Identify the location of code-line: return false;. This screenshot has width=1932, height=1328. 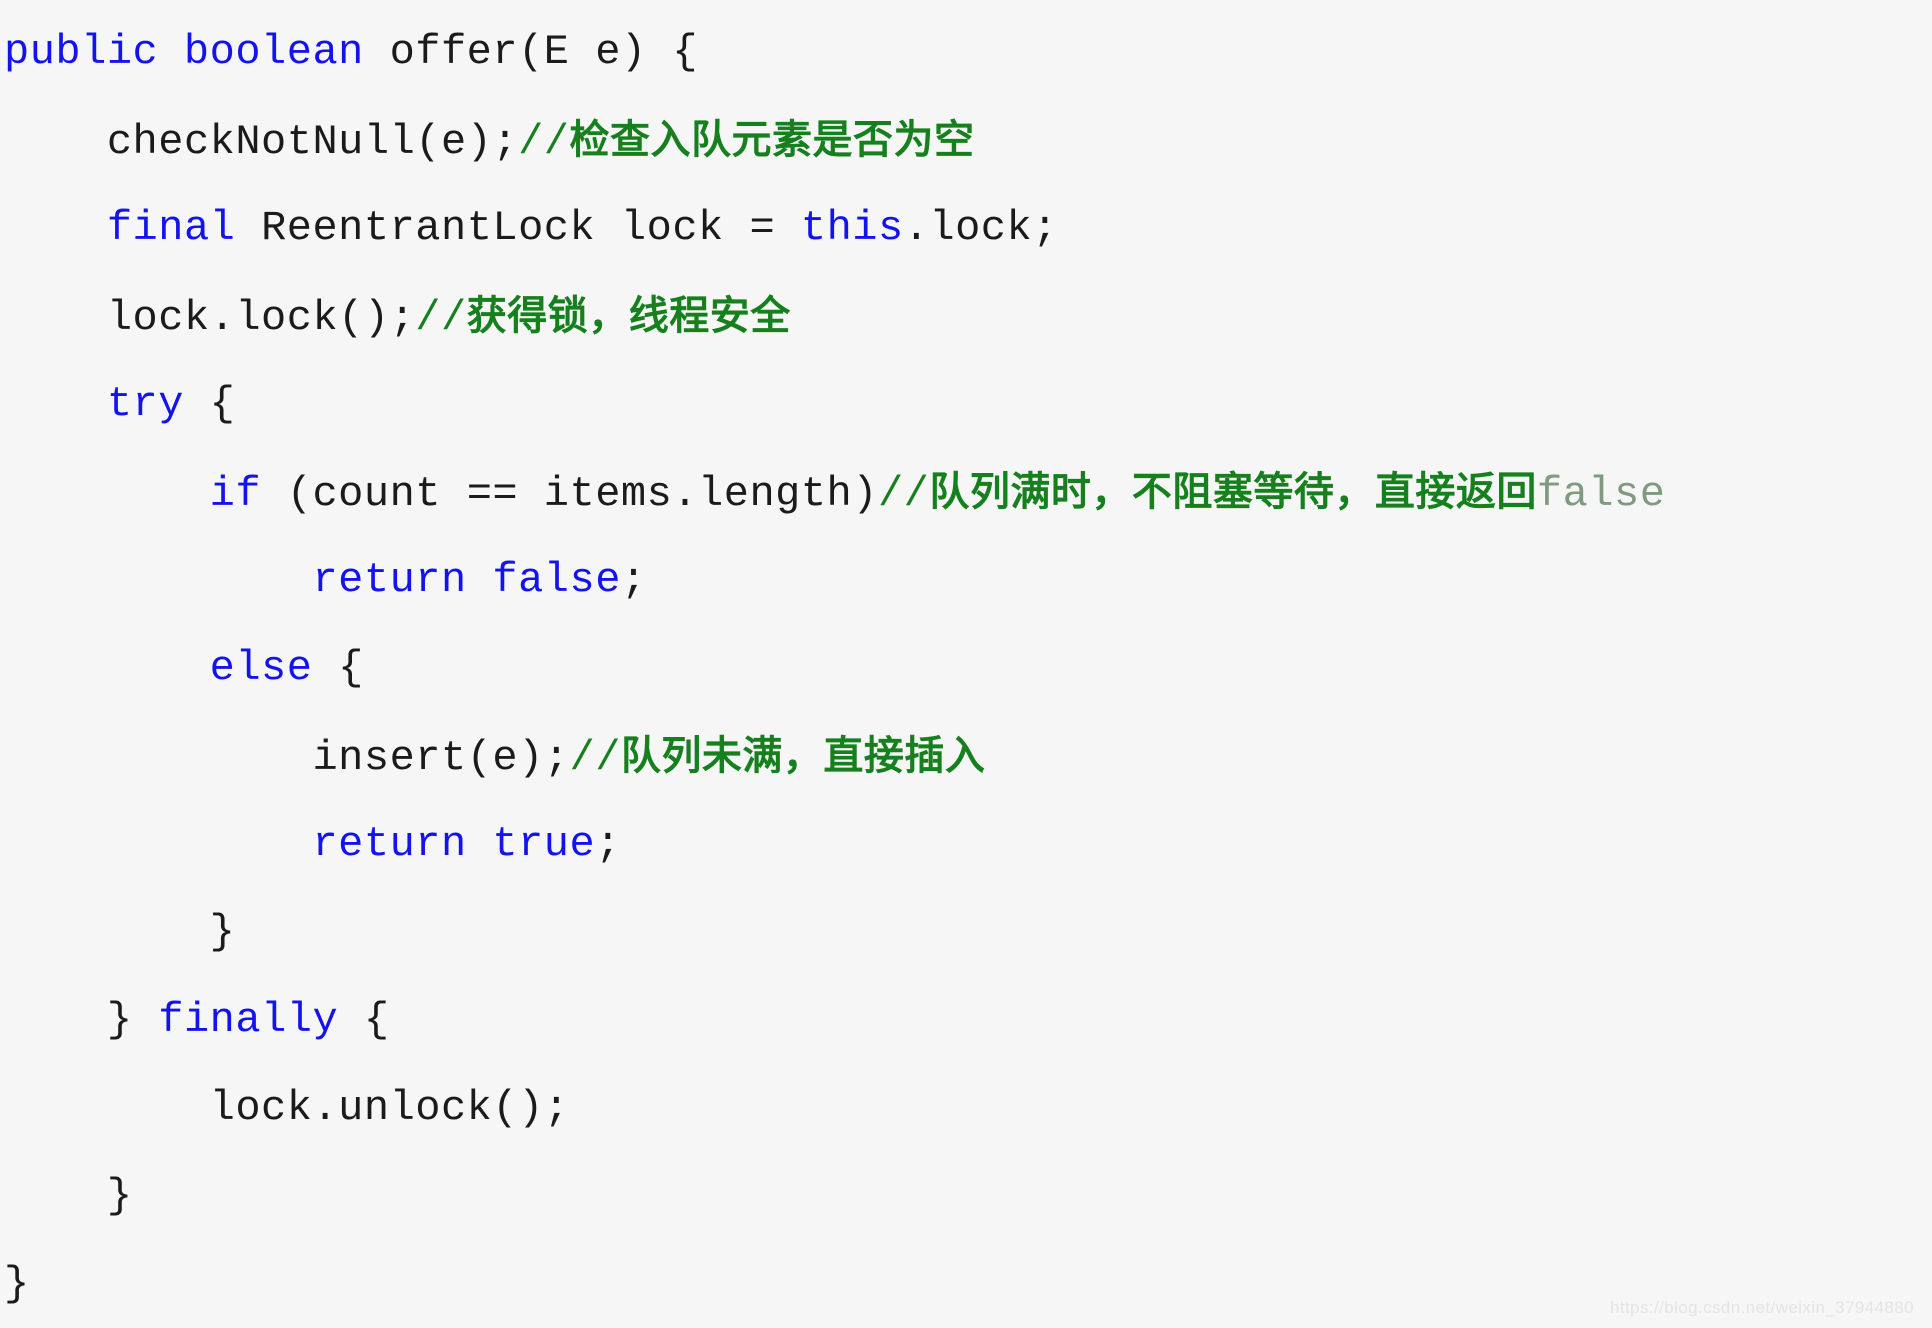
(966, 580).